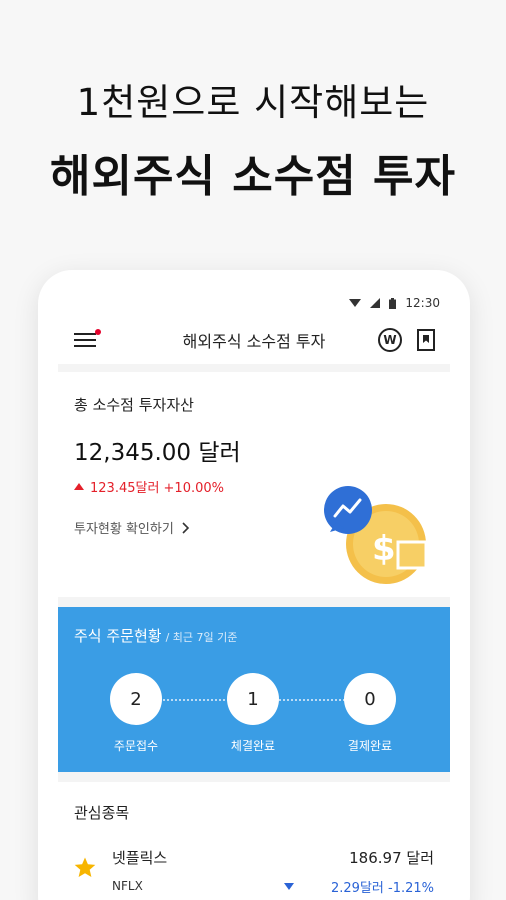 This screenshot has width=506, height=900. Describe the element at coordinates (390, 340) in the screenshot. I see `currency-toggle-button: W` at that location.